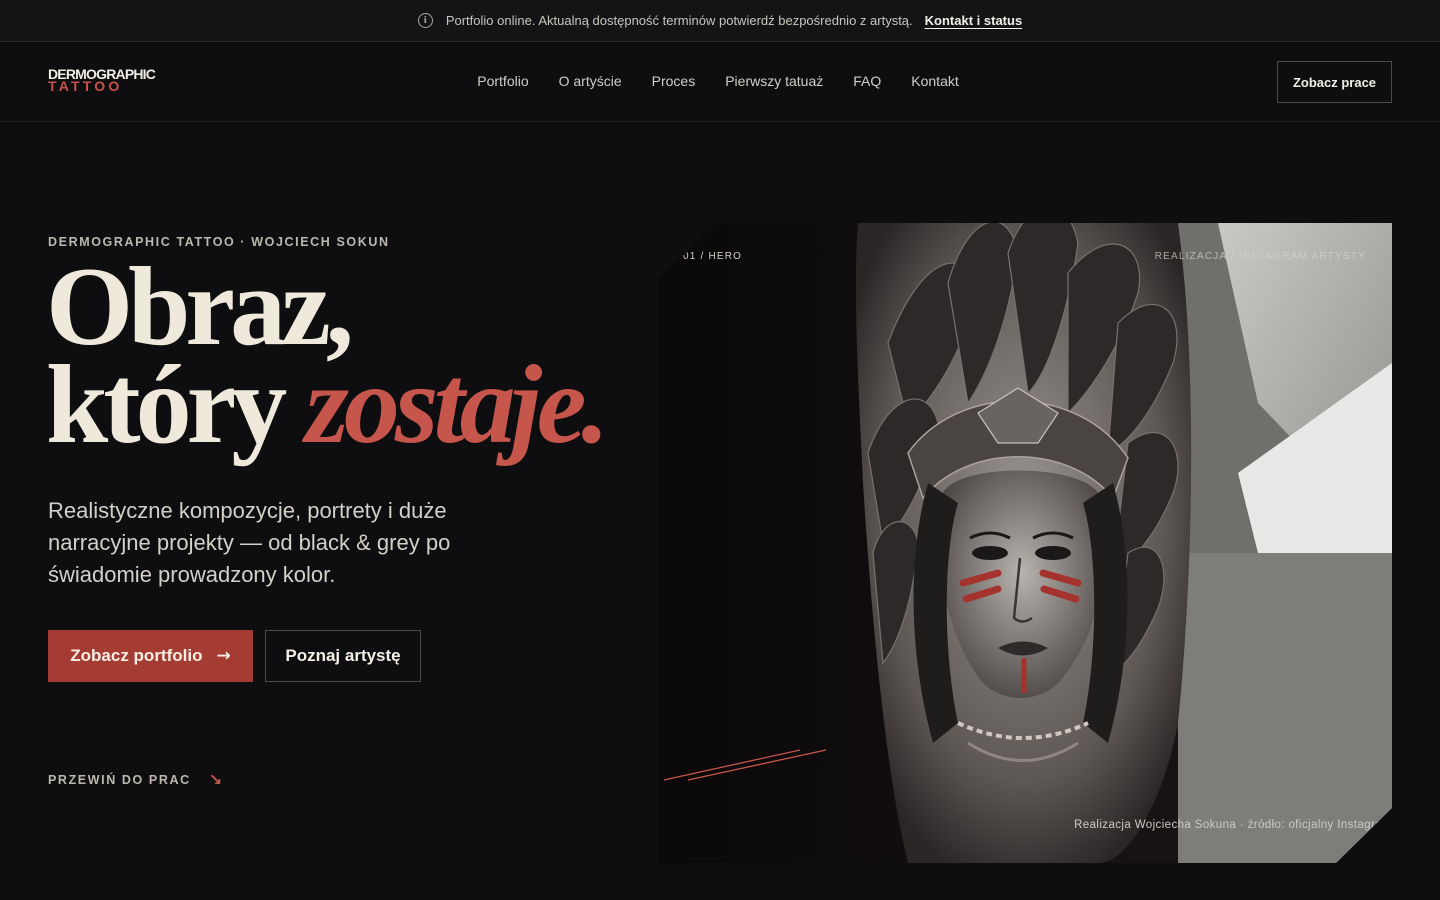 This screenshot has height=900, width=1440. Describe the element at coordinates (119, 779) in the screenshot. I see `scroll-label: PRZEWIŃ DO PRAC` at that location.